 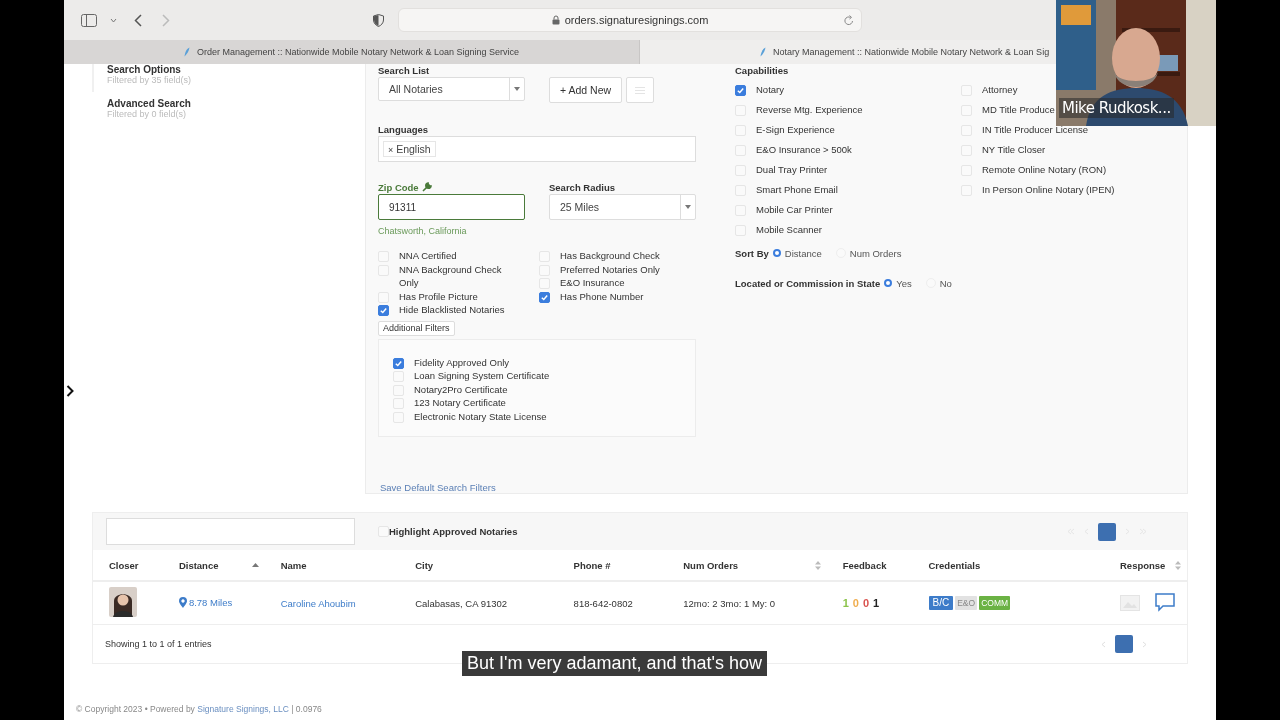 I want to click on distance-link: 8.78 Miles, so click(x=205, y=602).